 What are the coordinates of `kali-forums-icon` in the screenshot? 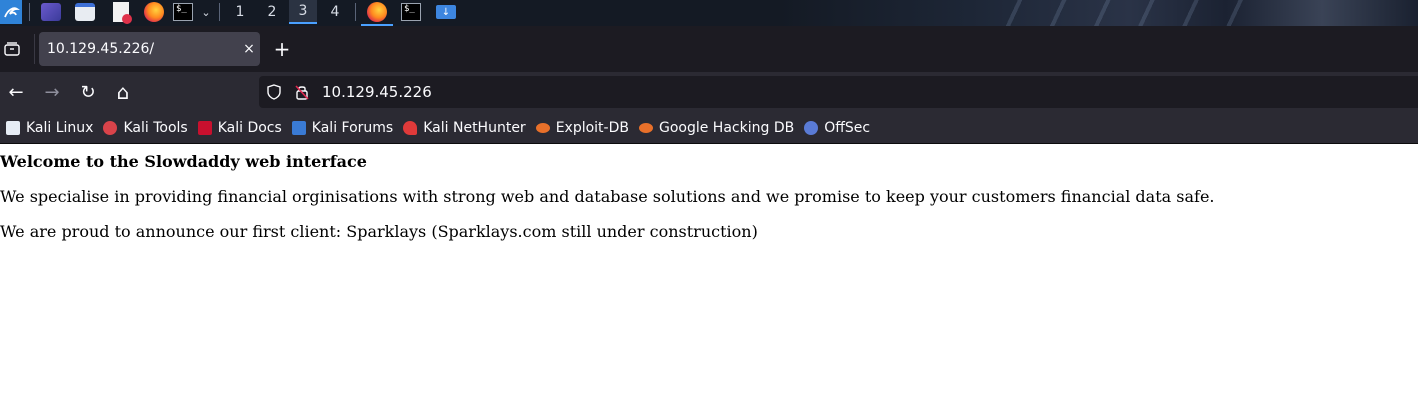 It's located at (298, 127).